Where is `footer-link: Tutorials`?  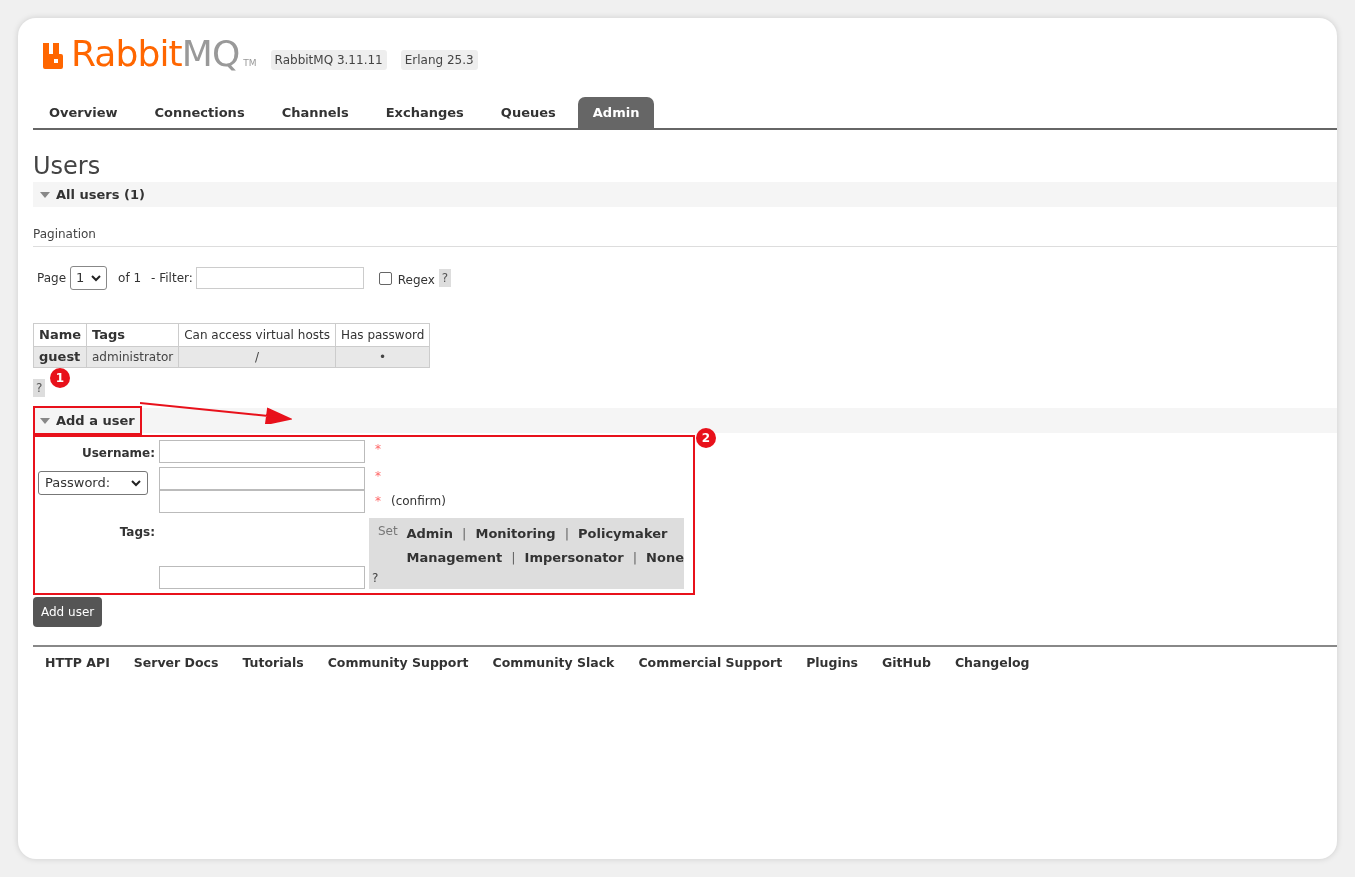 footer-link: Tutorials is located at coordinates (273, 663).